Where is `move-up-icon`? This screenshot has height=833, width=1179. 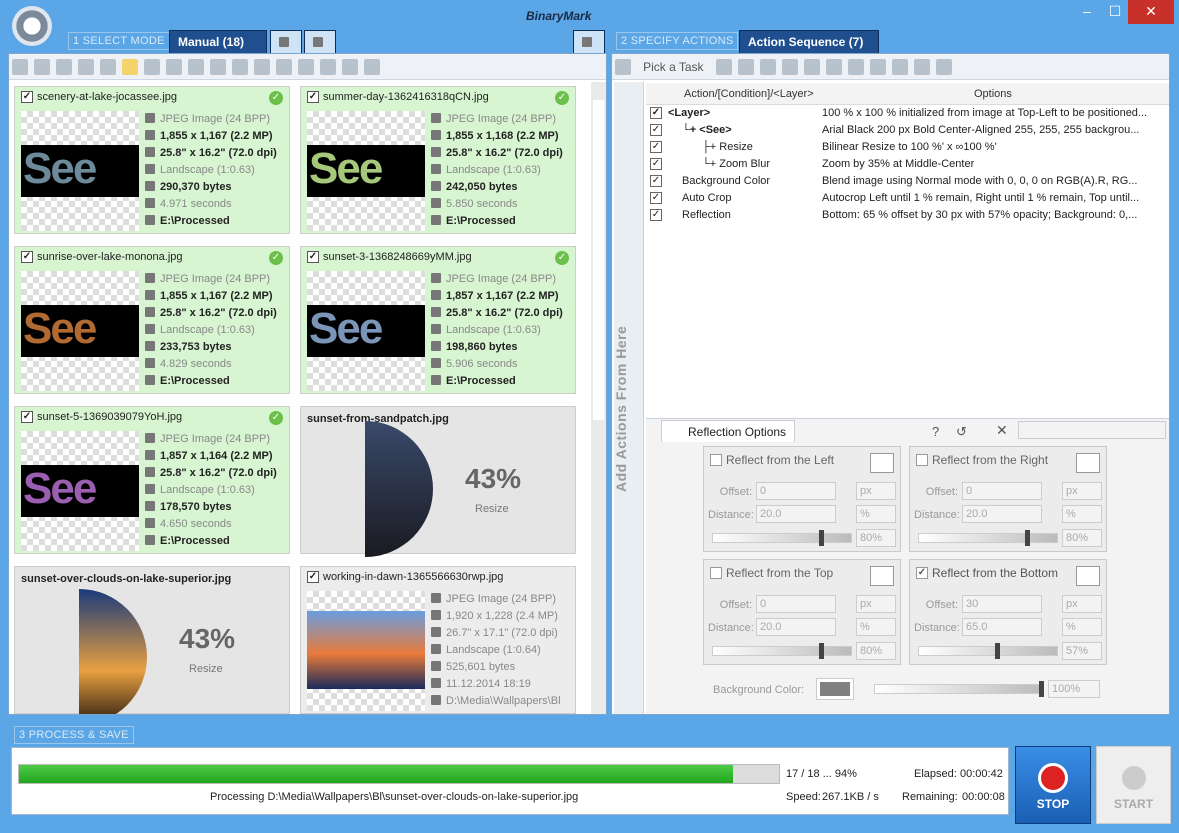 move-up-icon is located at coordinates (723, 67).